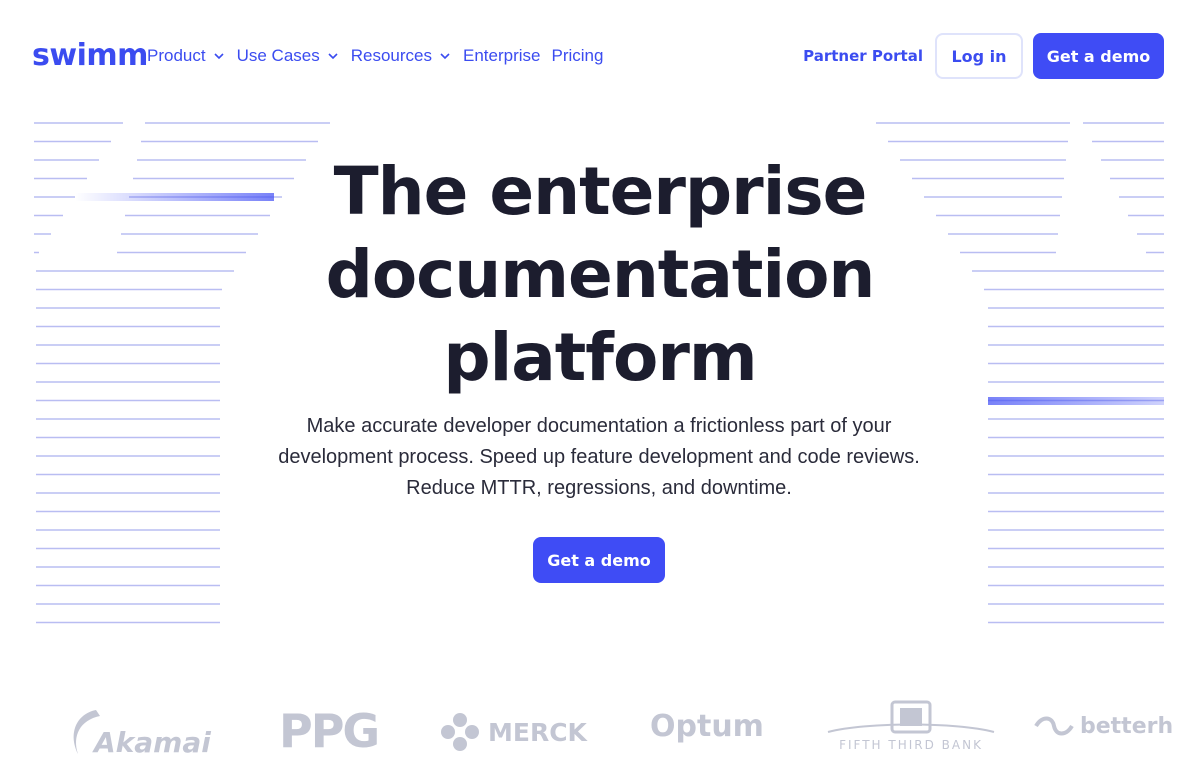  Describe the element at coordinates (911, 745) in the screenshot. I see `fifth-third-text: FIFTH THIRD BANK` at that location.